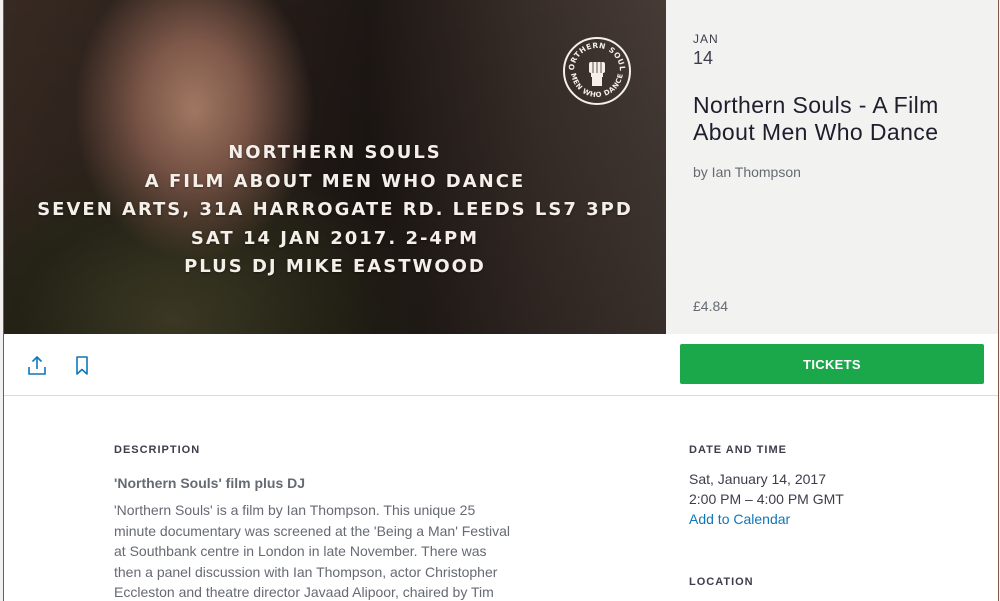  I want to click on share-upload-icon, so click(37, 365).